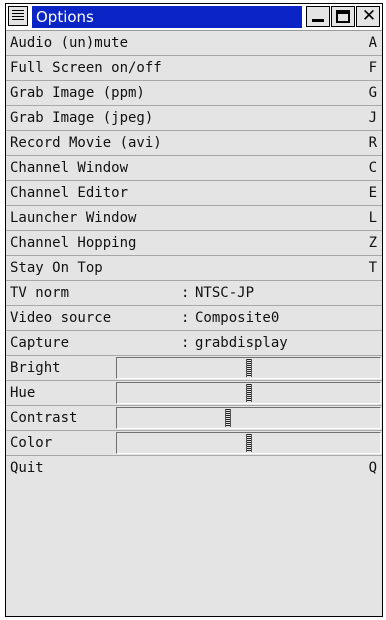 This screenshot has height=620, width=386. I want to click on menu-item-label: Grab Image (ppm), so click(77, 93).